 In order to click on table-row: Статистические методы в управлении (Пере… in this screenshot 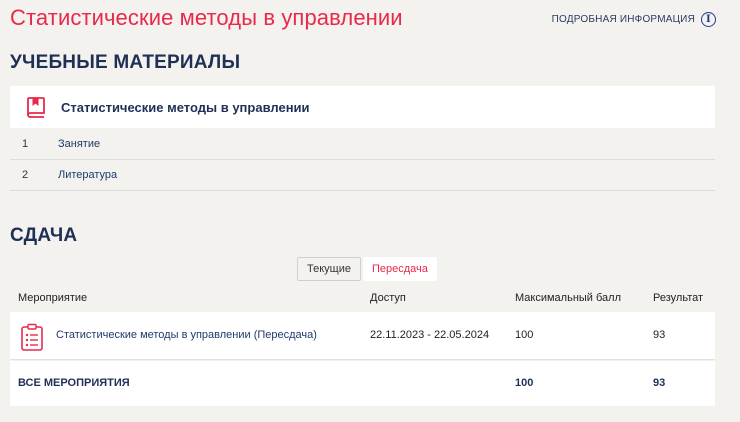, I will do `click(362, 336)`.